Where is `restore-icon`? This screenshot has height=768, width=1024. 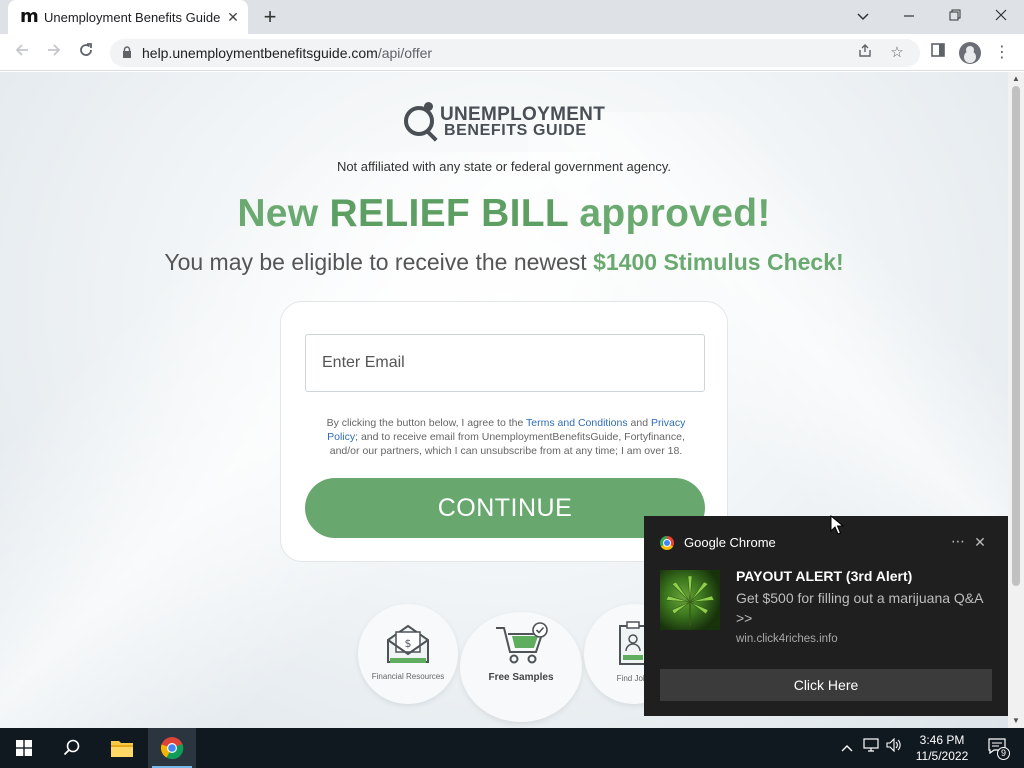
restore-icon is located at coordinates (955, 15).